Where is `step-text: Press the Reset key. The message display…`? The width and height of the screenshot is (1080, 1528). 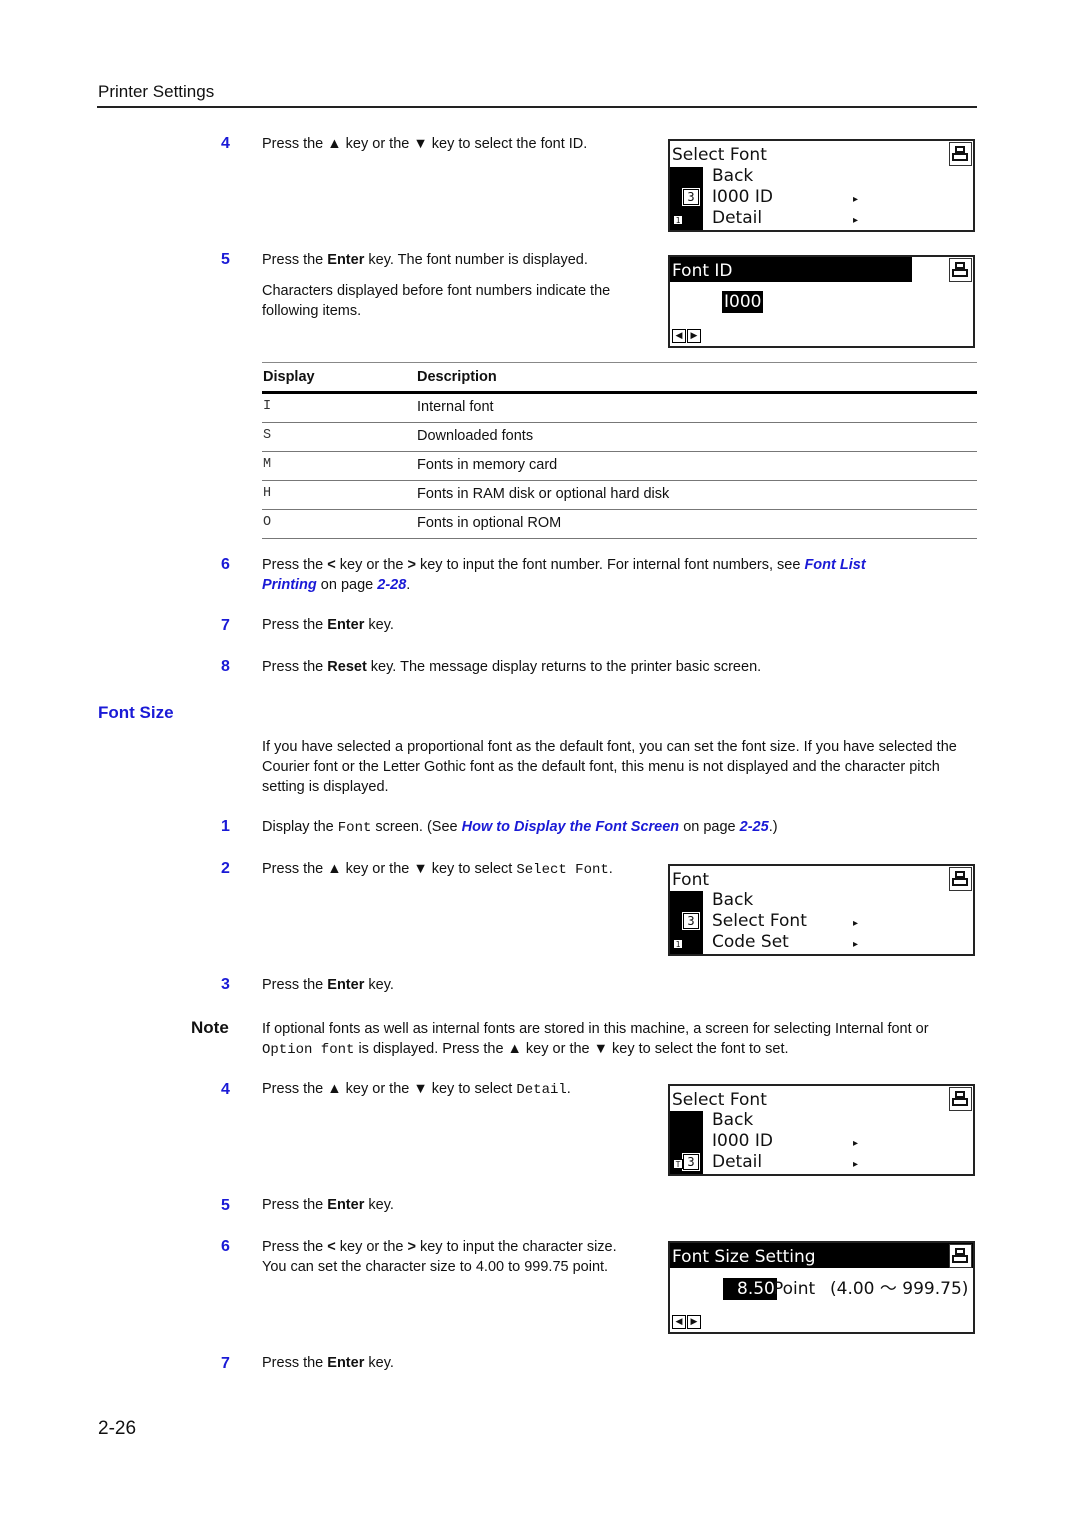
step-text: Press the Reset key. The message display… is located at coordinates (511, 667).